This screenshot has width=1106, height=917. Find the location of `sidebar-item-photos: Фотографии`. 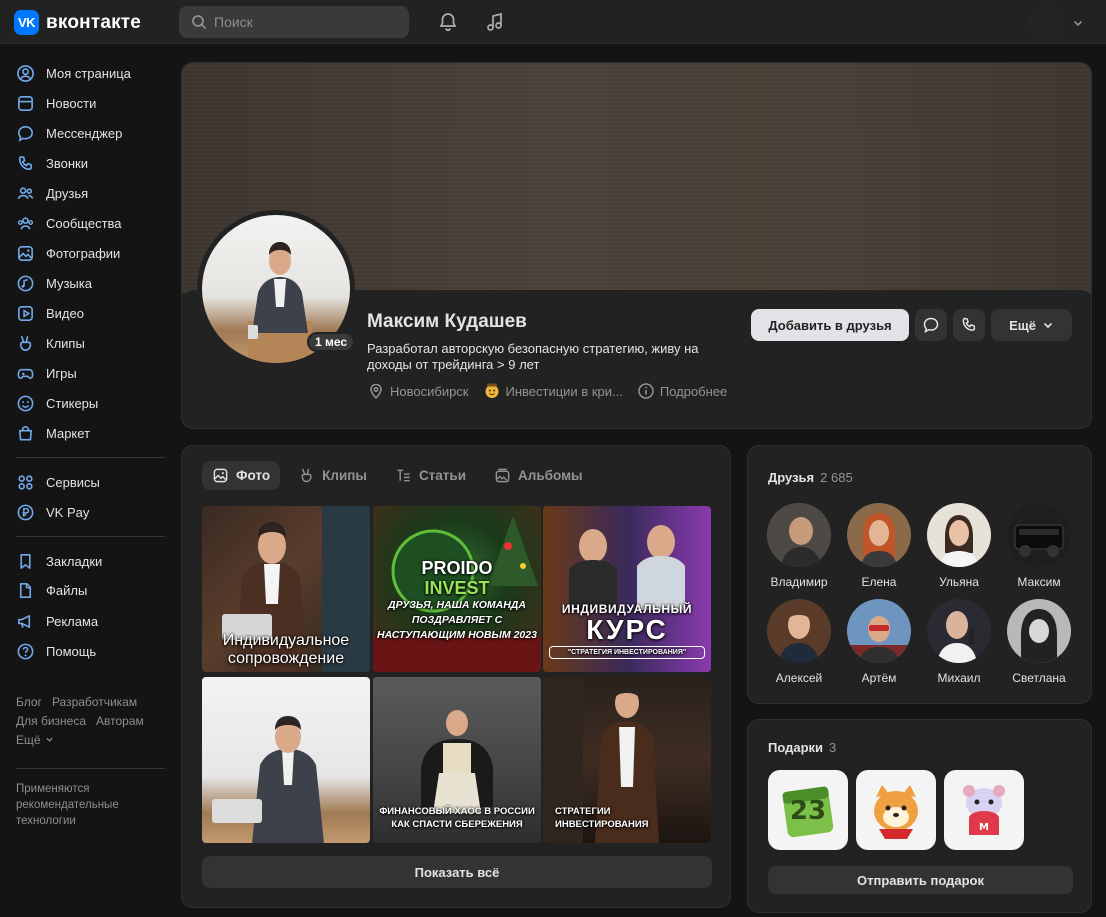

sidebar-item-photos: Фотографии is located at coordinates (68, 253).